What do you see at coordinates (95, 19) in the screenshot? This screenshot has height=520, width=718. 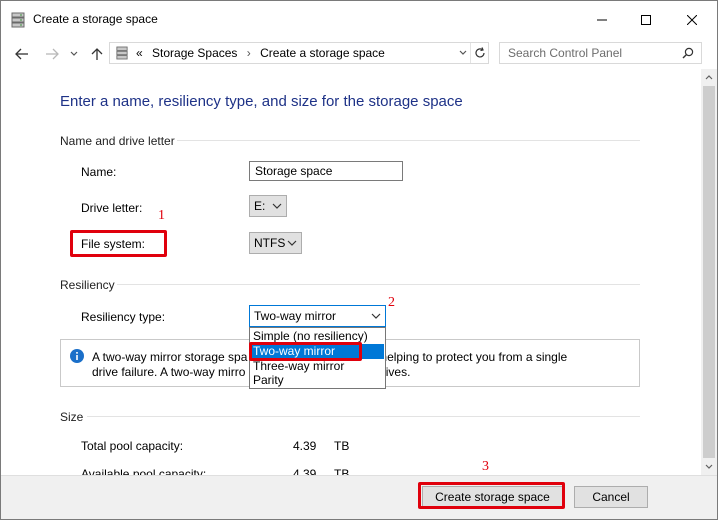 I see `window-title: Create a storage space` at bounding box center [95, 19].